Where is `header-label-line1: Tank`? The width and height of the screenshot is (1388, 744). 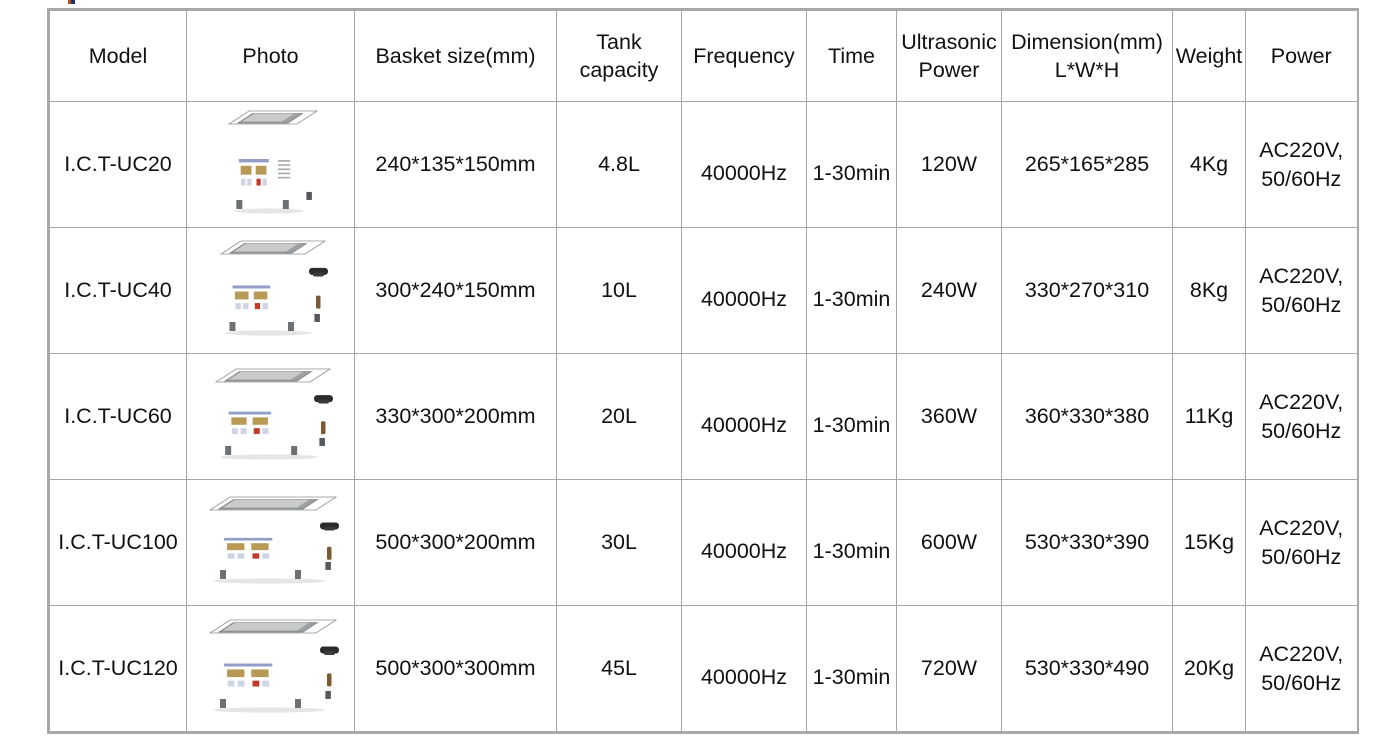
header-label-line1: Tank is located at coordinates (619, 41).